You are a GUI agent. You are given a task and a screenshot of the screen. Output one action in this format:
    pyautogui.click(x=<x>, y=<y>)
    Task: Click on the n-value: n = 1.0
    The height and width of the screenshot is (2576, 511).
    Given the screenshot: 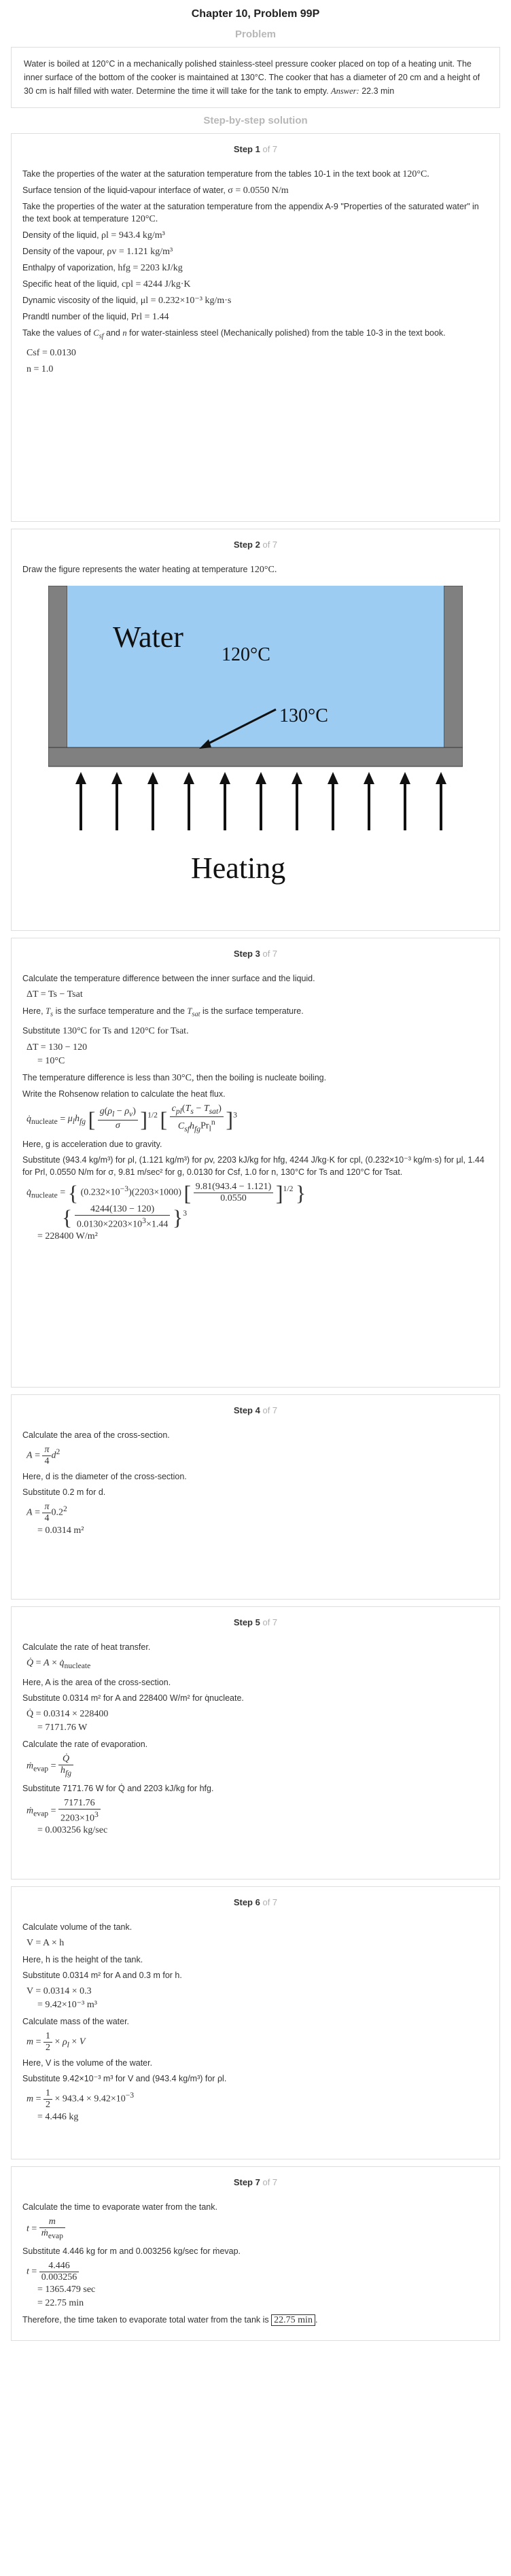 What is the action you would take?
    pyautogui.click(x=40, y=369)
    